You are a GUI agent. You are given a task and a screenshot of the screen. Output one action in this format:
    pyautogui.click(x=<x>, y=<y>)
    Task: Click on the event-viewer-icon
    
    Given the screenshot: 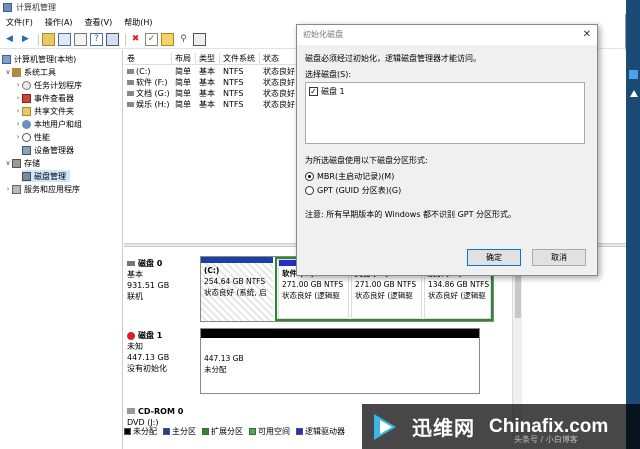 What is the action you would take?
    pyautogui.click(x=26, y=98)
    